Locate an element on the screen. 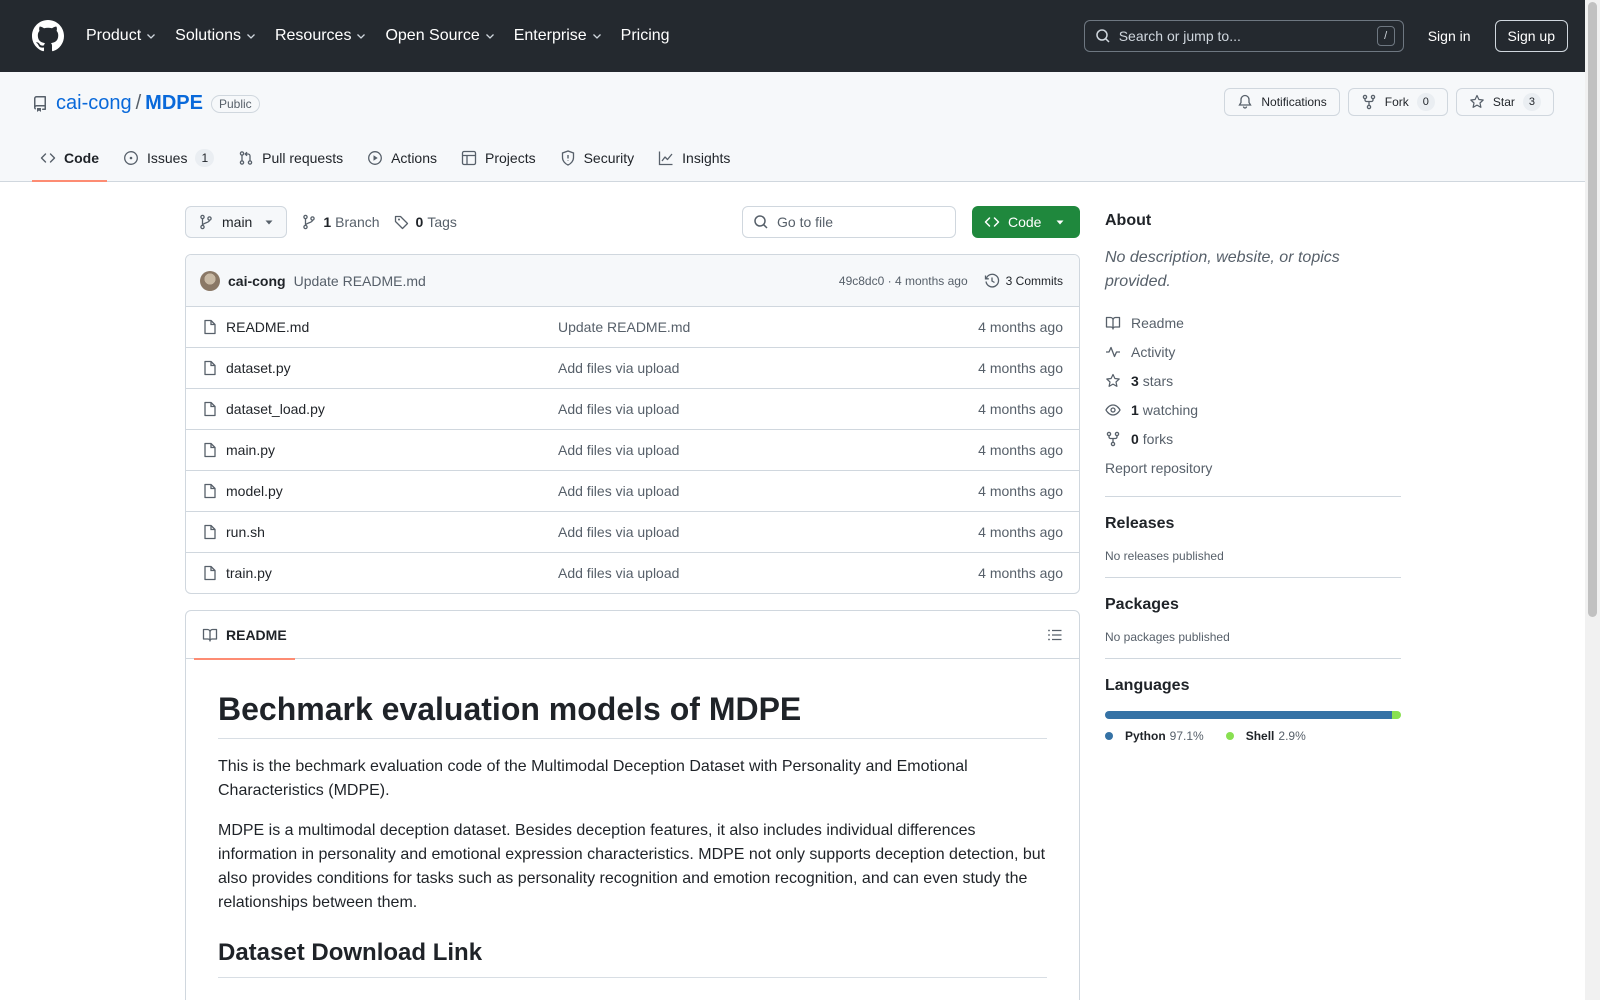 Image resolution: width=1600 pixels, height=1000 pixels. fork-button: Fork 0 is located at coordinates (1397, 102).